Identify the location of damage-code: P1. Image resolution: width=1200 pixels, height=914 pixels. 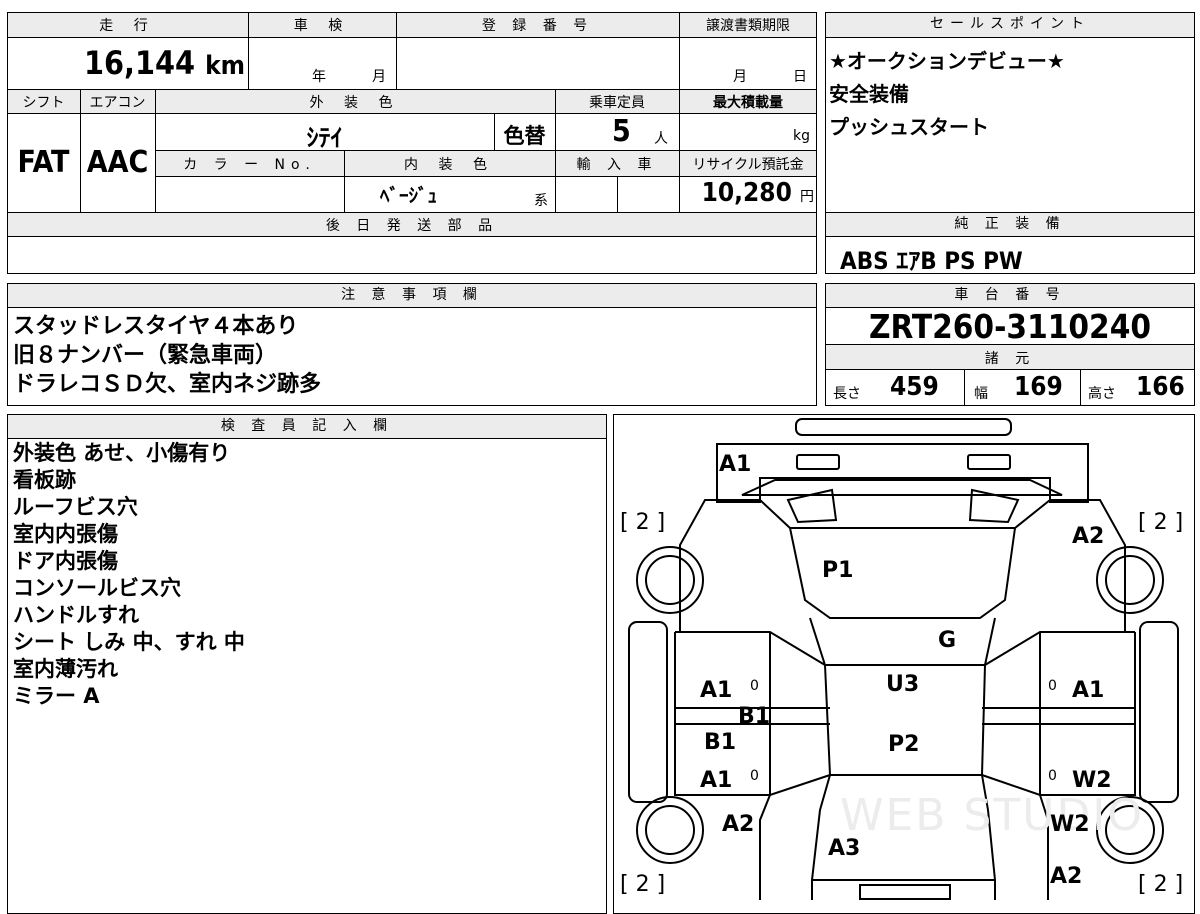
(838, 570).